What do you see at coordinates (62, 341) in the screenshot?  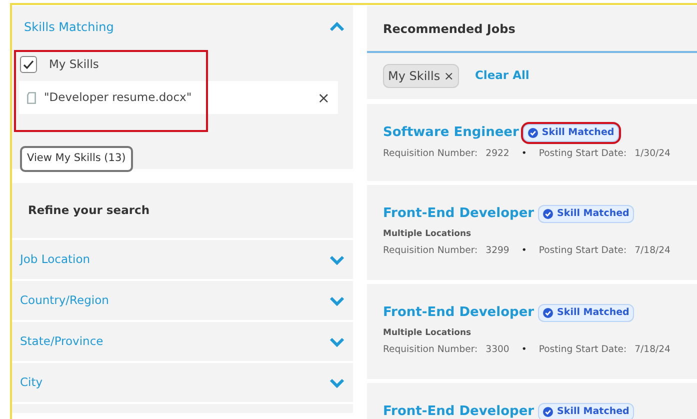 I see `filter-label: State/Province` at bounding box center [62, 341].